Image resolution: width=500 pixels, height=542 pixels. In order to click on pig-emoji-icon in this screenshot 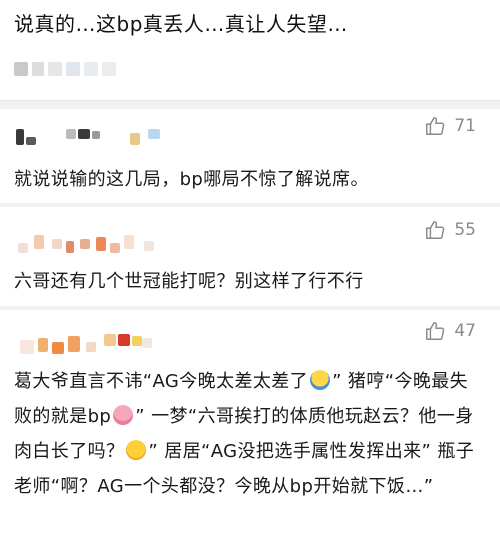, I will do `click(123, 415)`.